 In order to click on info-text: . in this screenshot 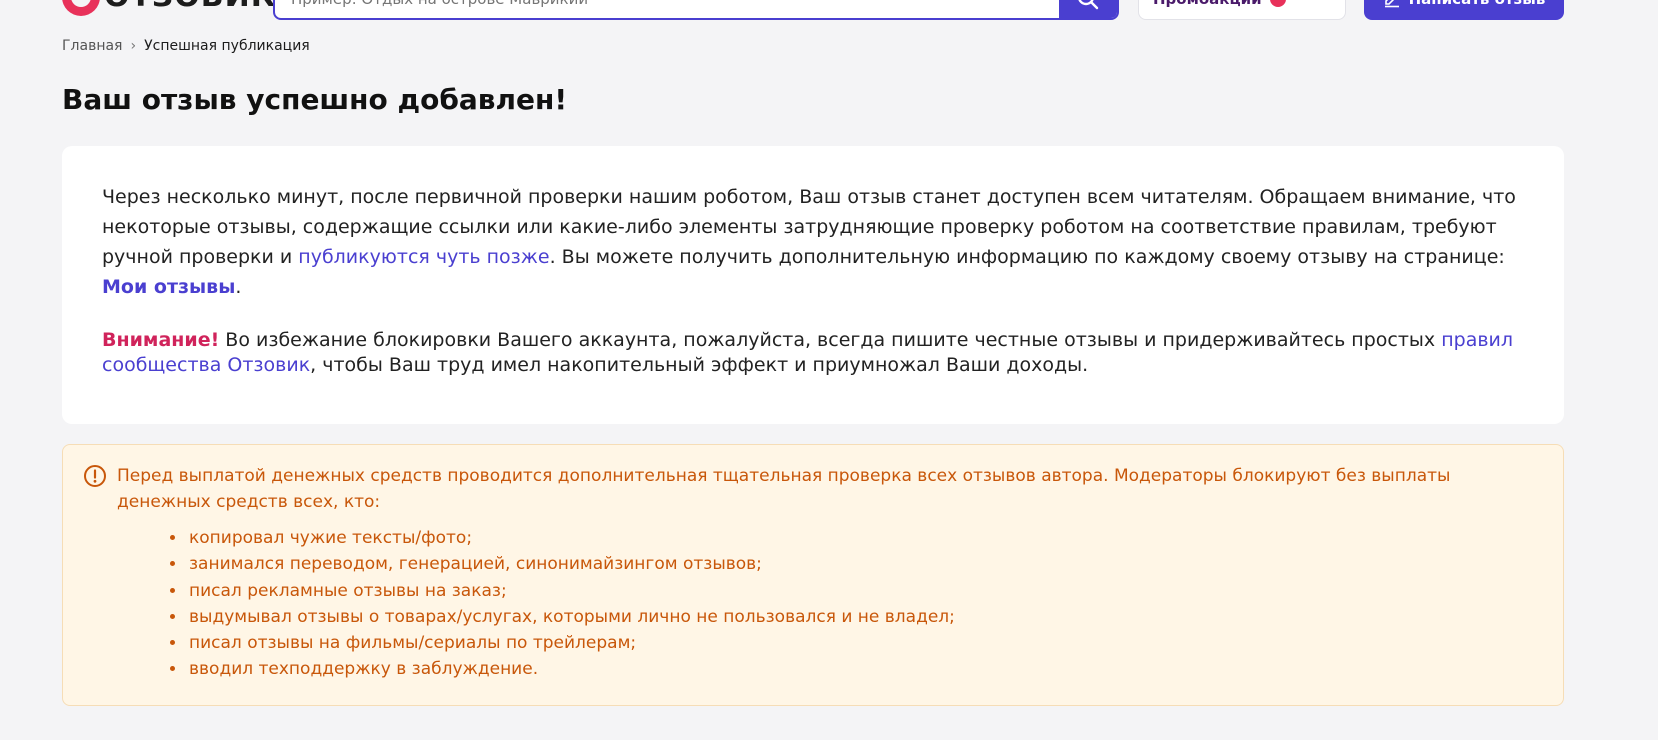, I will do `click(238, 287)`.